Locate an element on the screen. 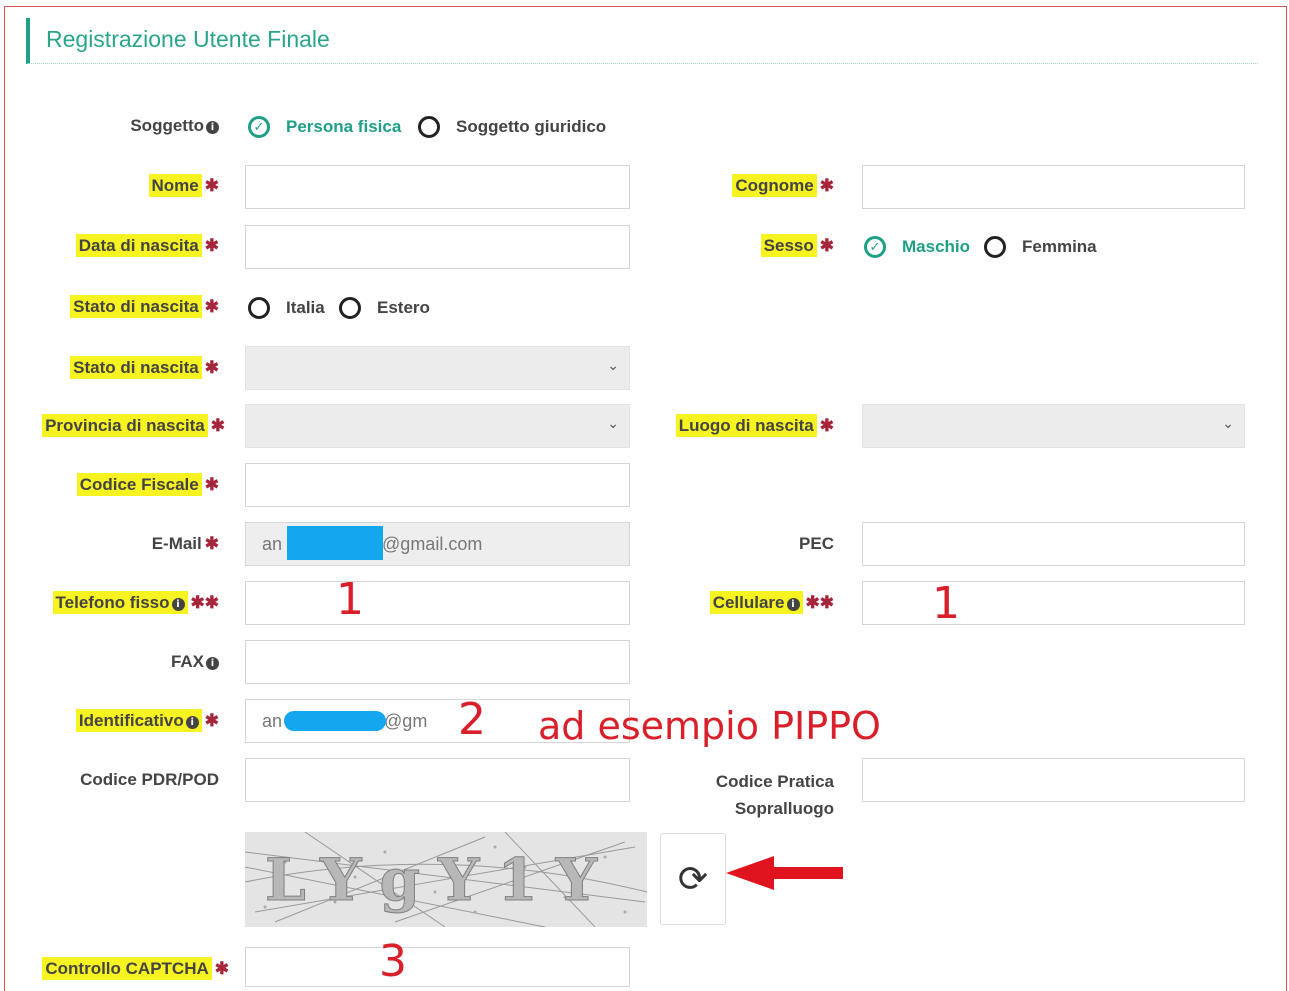 This screenshot has height=991, width=1289. svg-text: LYgY1Y is located at coordinates (440, 880).